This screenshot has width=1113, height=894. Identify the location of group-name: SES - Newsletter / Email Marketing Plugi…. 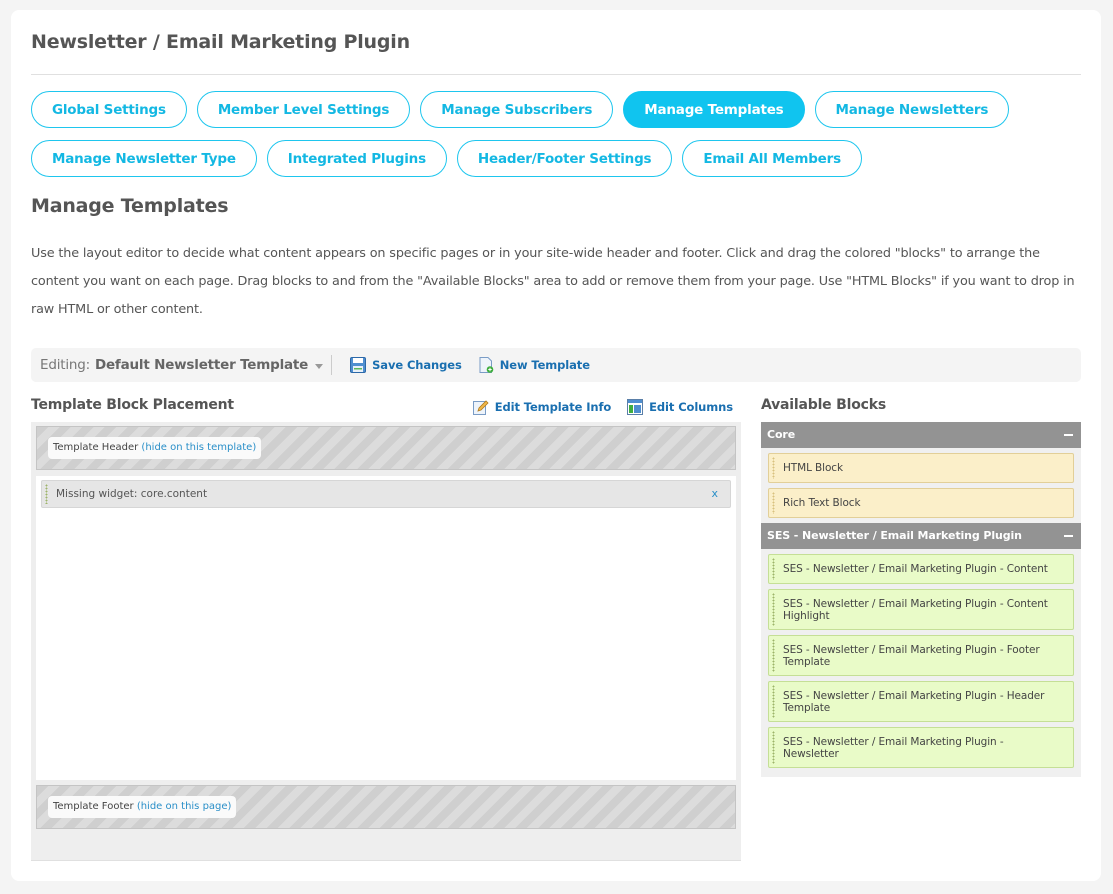
(894, 535).